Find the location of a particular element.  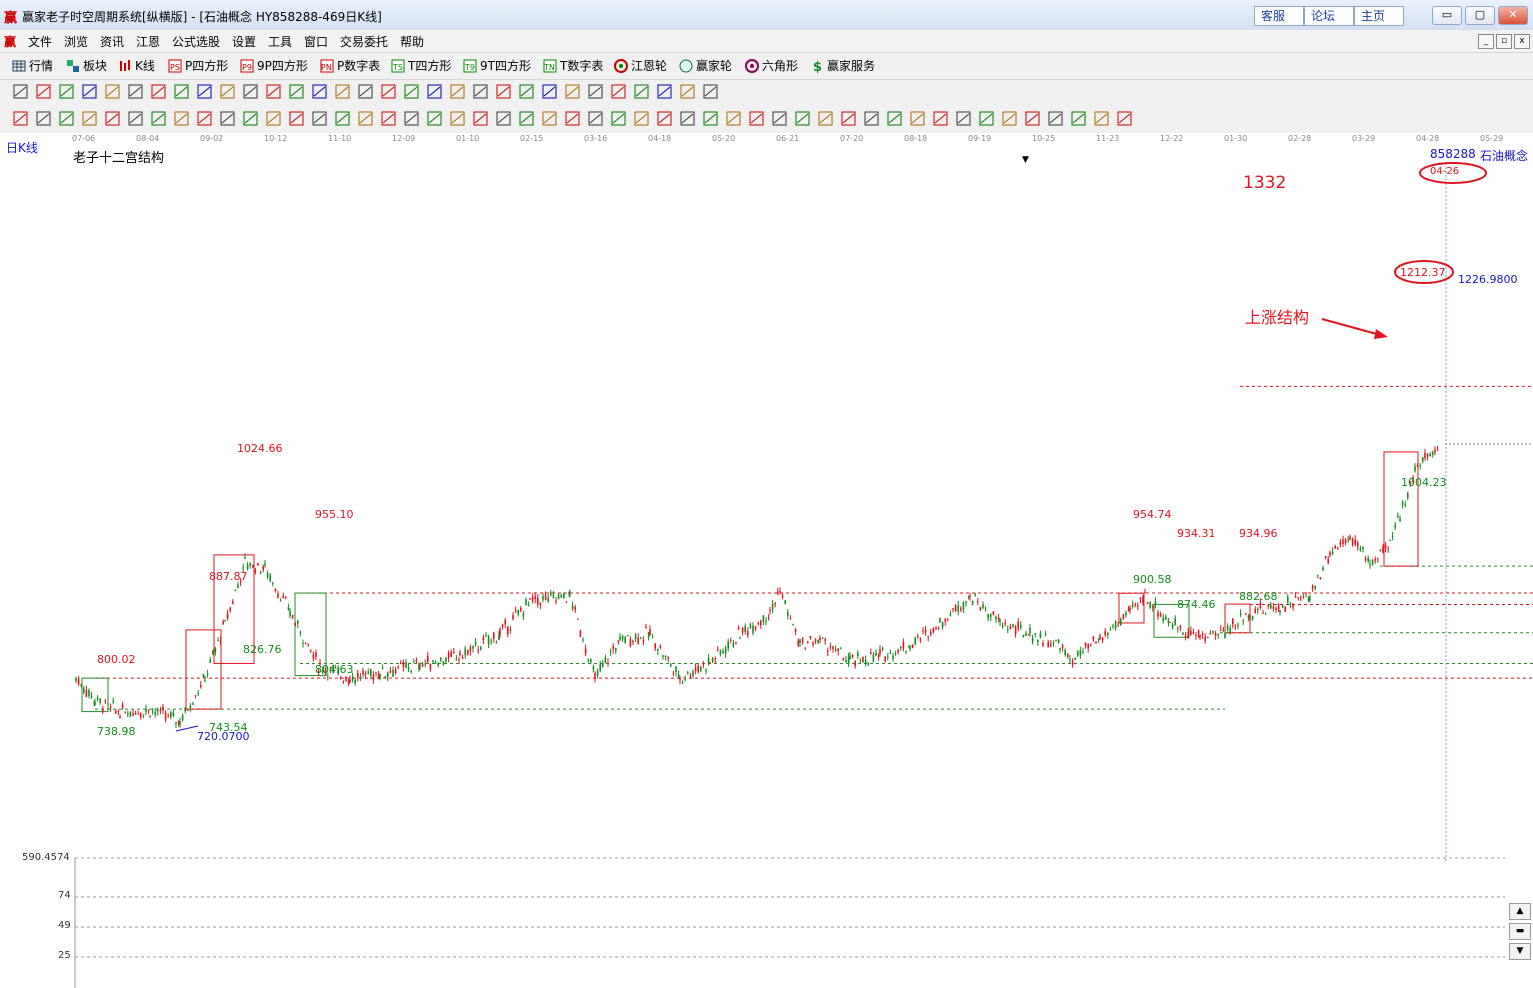

tool-service: $ 赢家服务 is located at coordinates (842, 66).